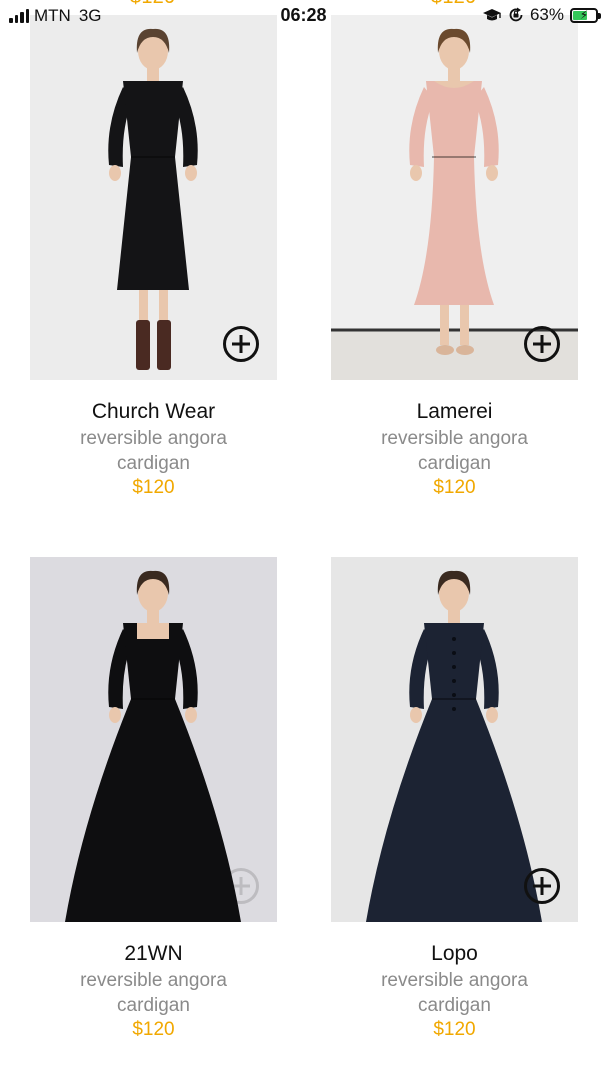 This screenshot has width=607, height=1080. What do you see at coordinates (546, 14) in the screenshot?
I see `battery-percent: 63%` at bounding box center [546, 14].